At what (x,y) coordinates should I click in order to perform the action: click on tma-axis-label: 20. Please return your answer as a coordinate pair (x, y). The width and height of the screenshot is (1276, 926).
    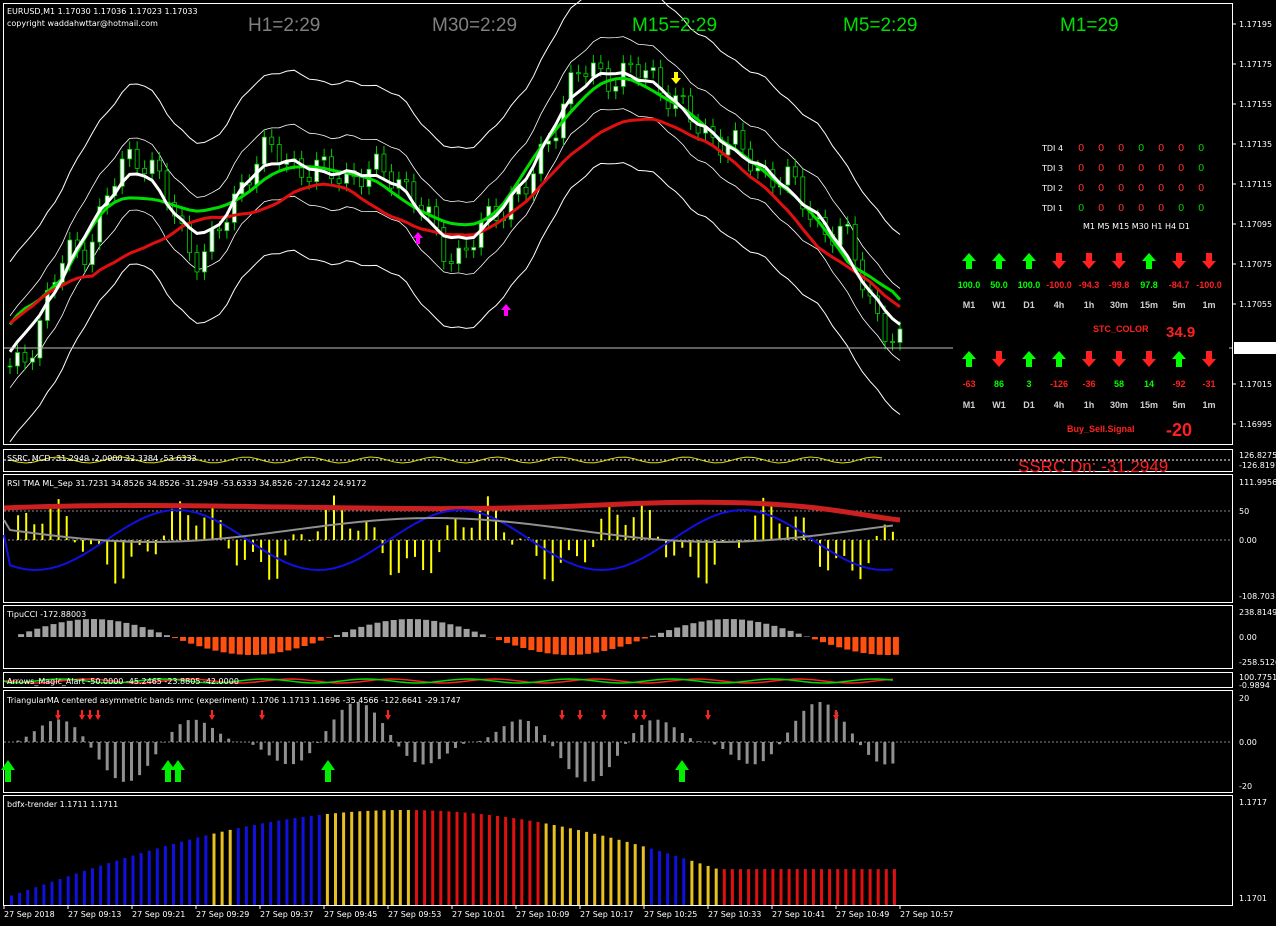
    Looking at the image, I should click on (1244, 698).